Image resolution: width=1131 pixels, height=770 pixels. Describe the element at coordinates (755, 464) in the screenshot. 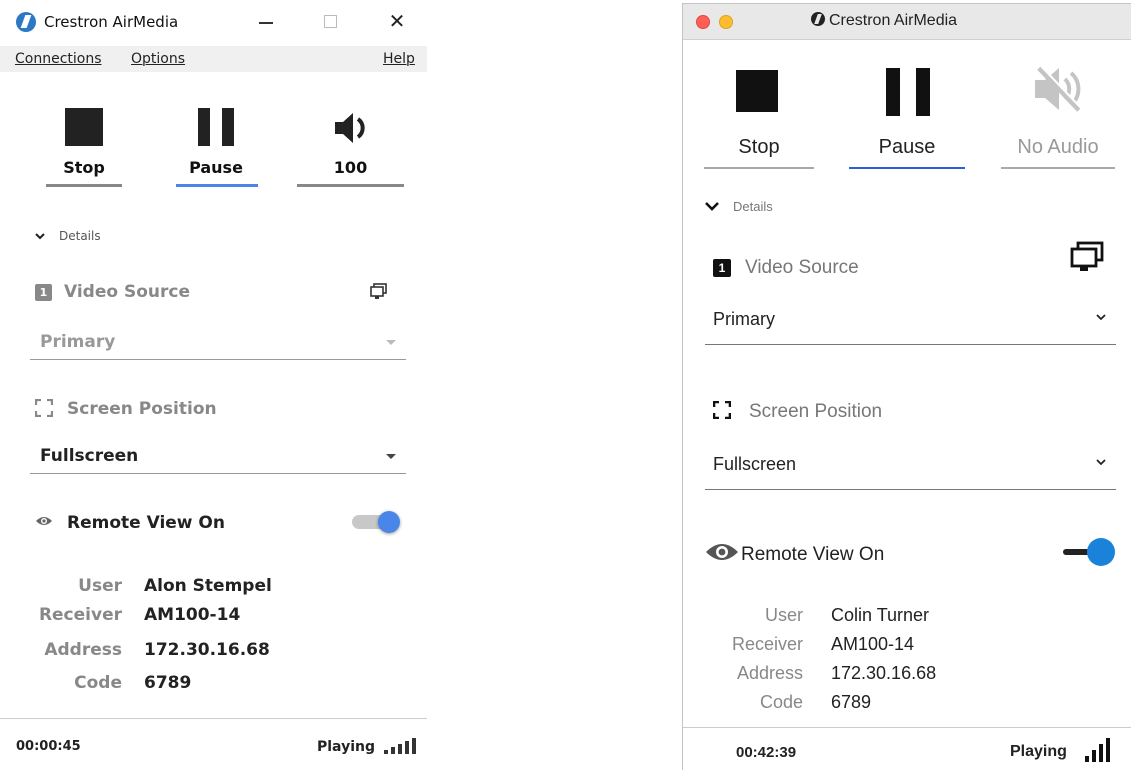

I see `screen-position-value: Fullscreen` at that location.